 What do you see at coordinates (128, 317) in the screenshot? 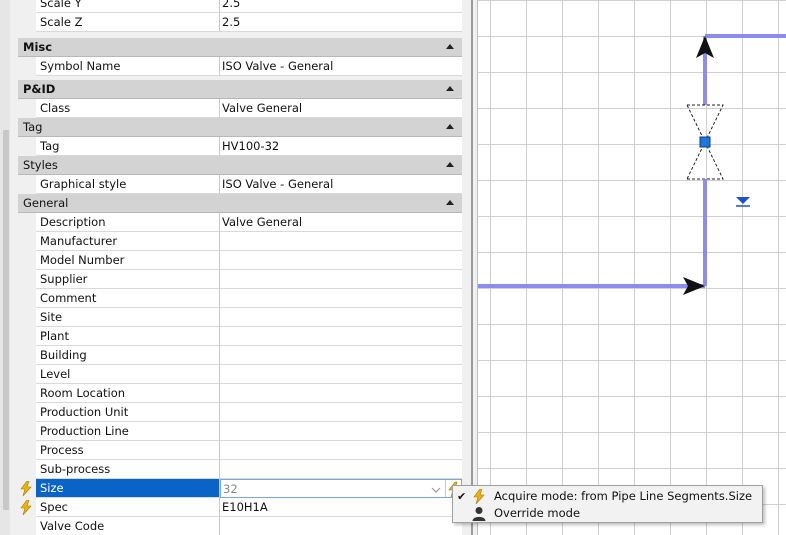
I see `property-name: Site` at bounding box center [128, 317].